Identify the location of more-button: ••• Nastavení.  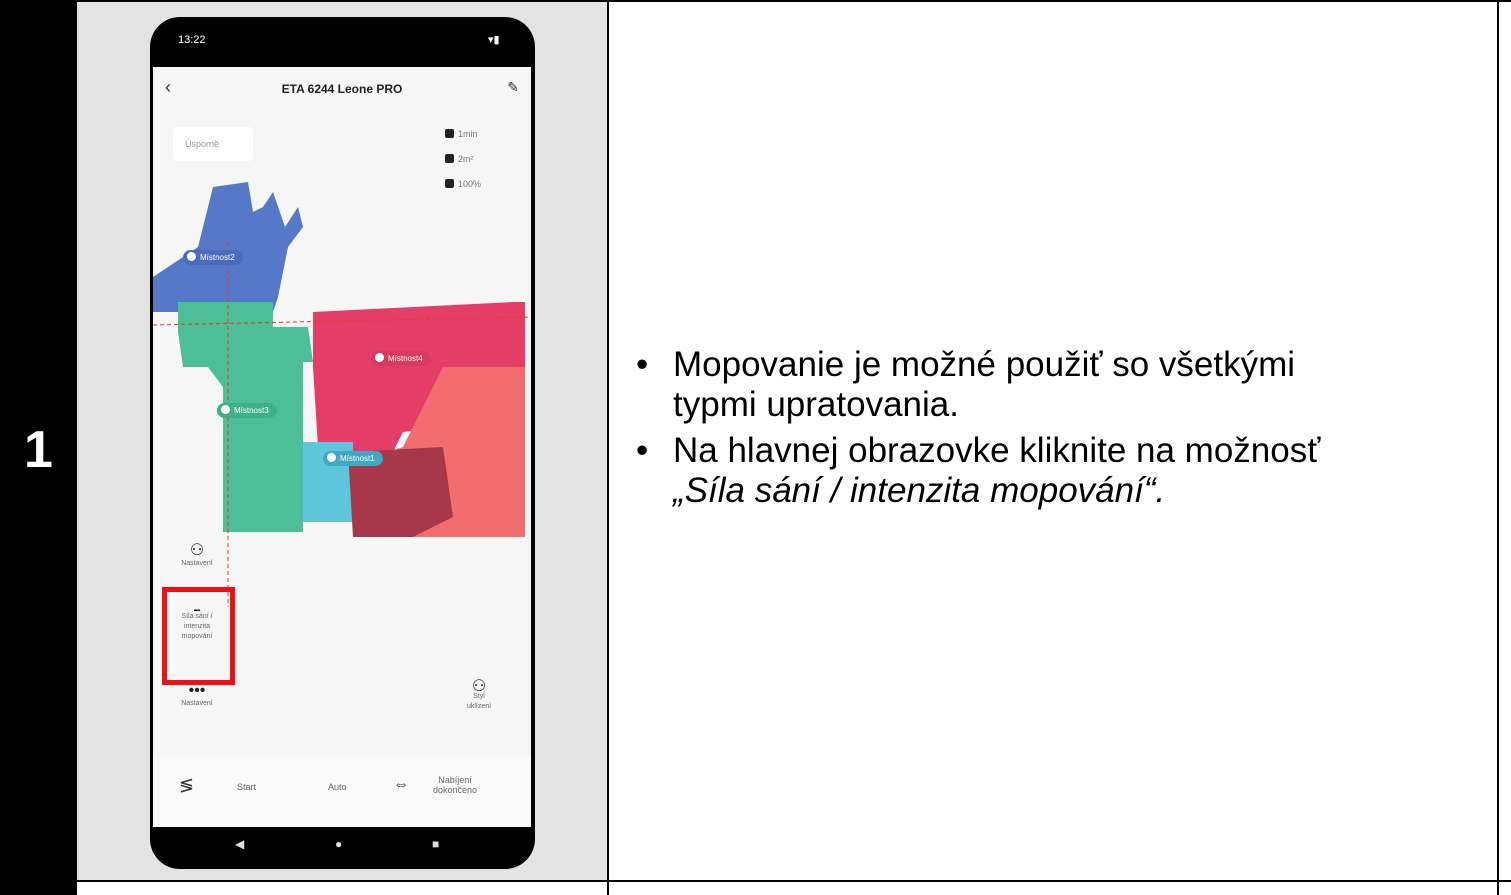
(197, 694).